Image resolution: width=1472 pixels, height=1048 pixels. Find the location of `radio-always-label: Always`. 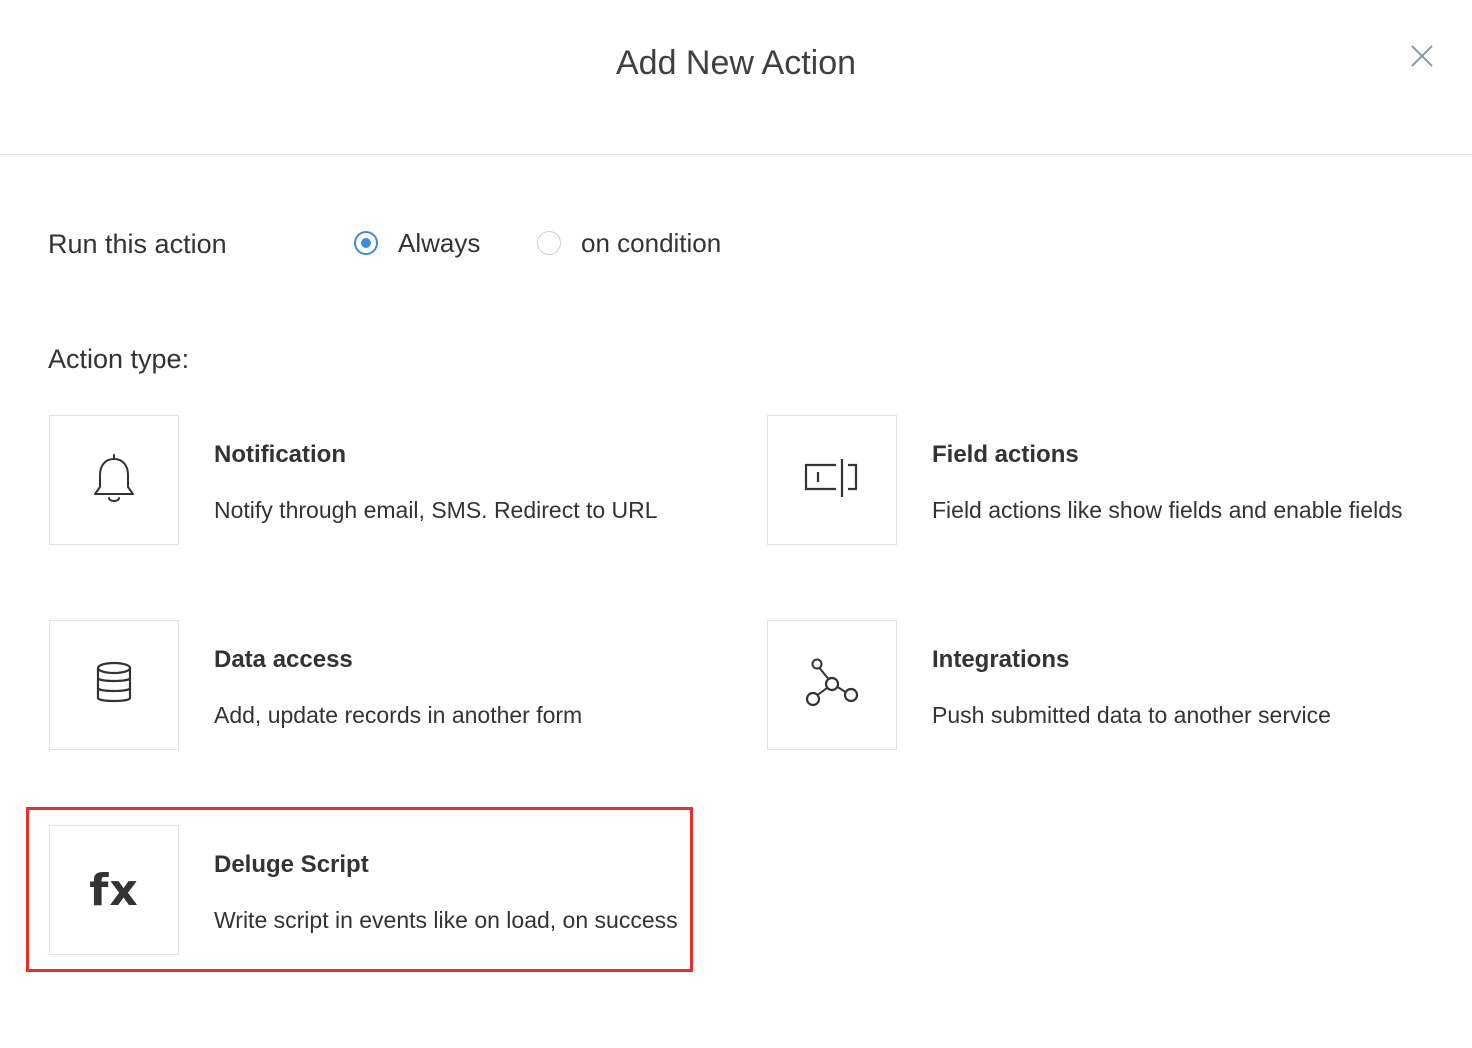

radio-always-label: Always is located at coordinates (439, 242).